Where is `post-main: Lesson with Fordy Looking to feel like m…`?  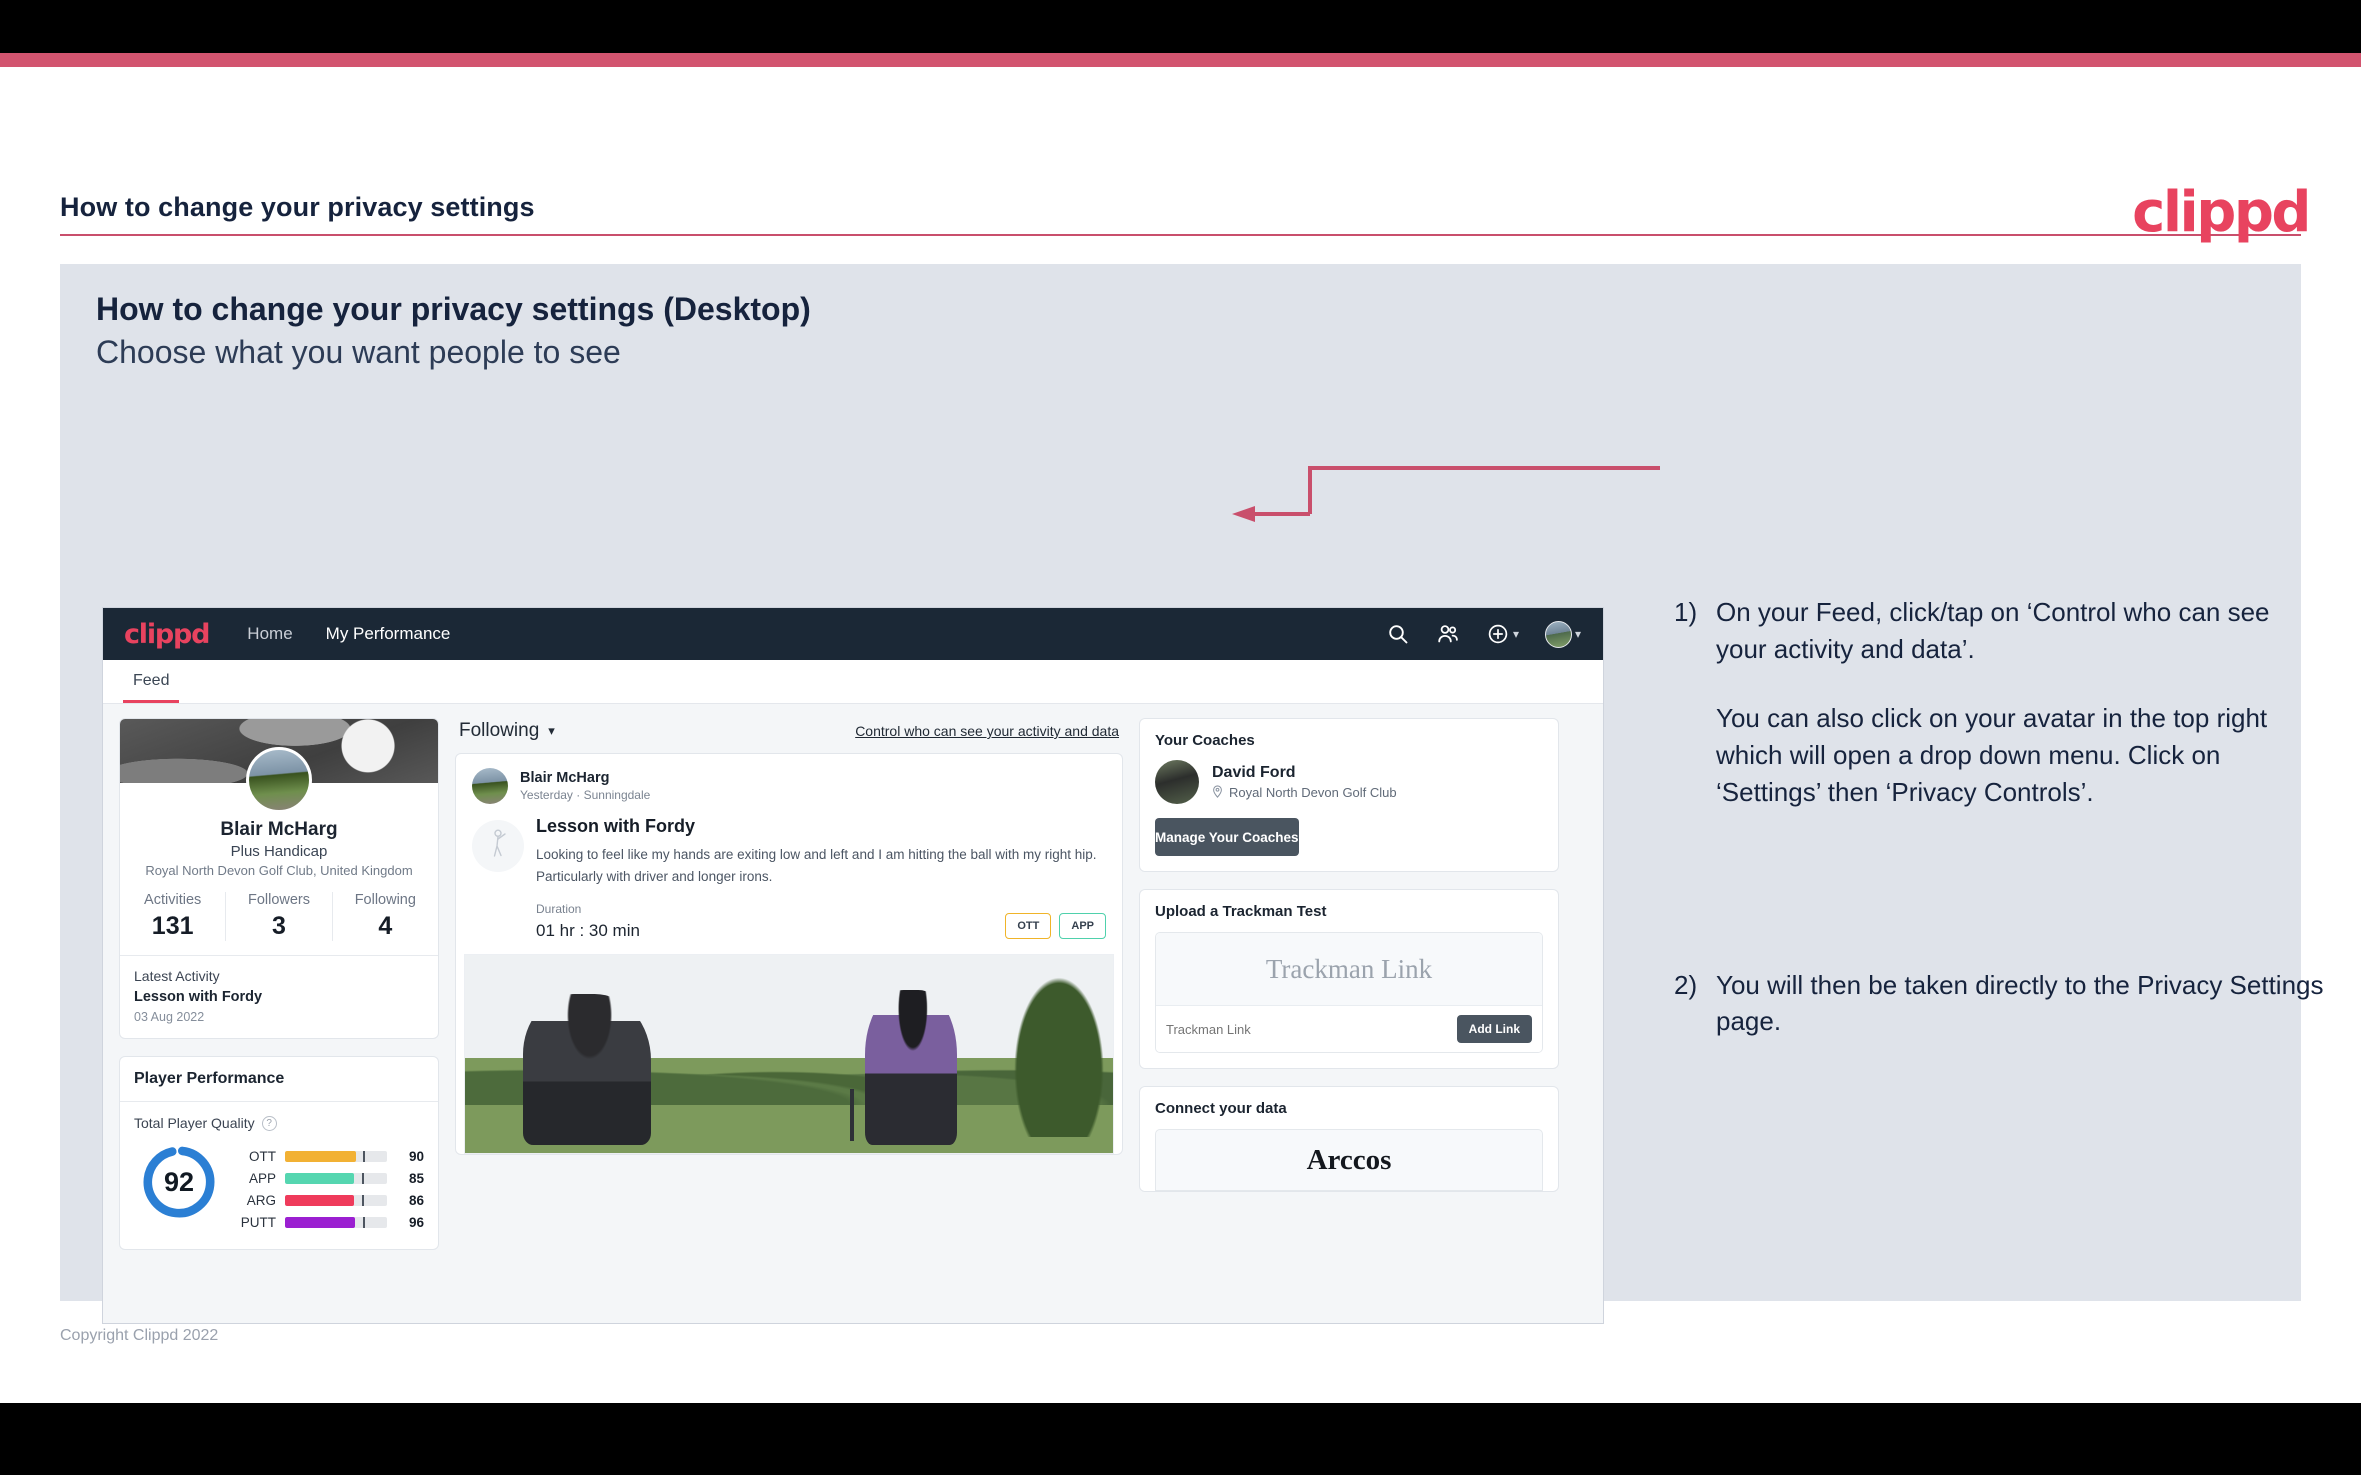 post-main: Lesson with Fordy Looking to feel like m… is located at coordinates (821, 878).